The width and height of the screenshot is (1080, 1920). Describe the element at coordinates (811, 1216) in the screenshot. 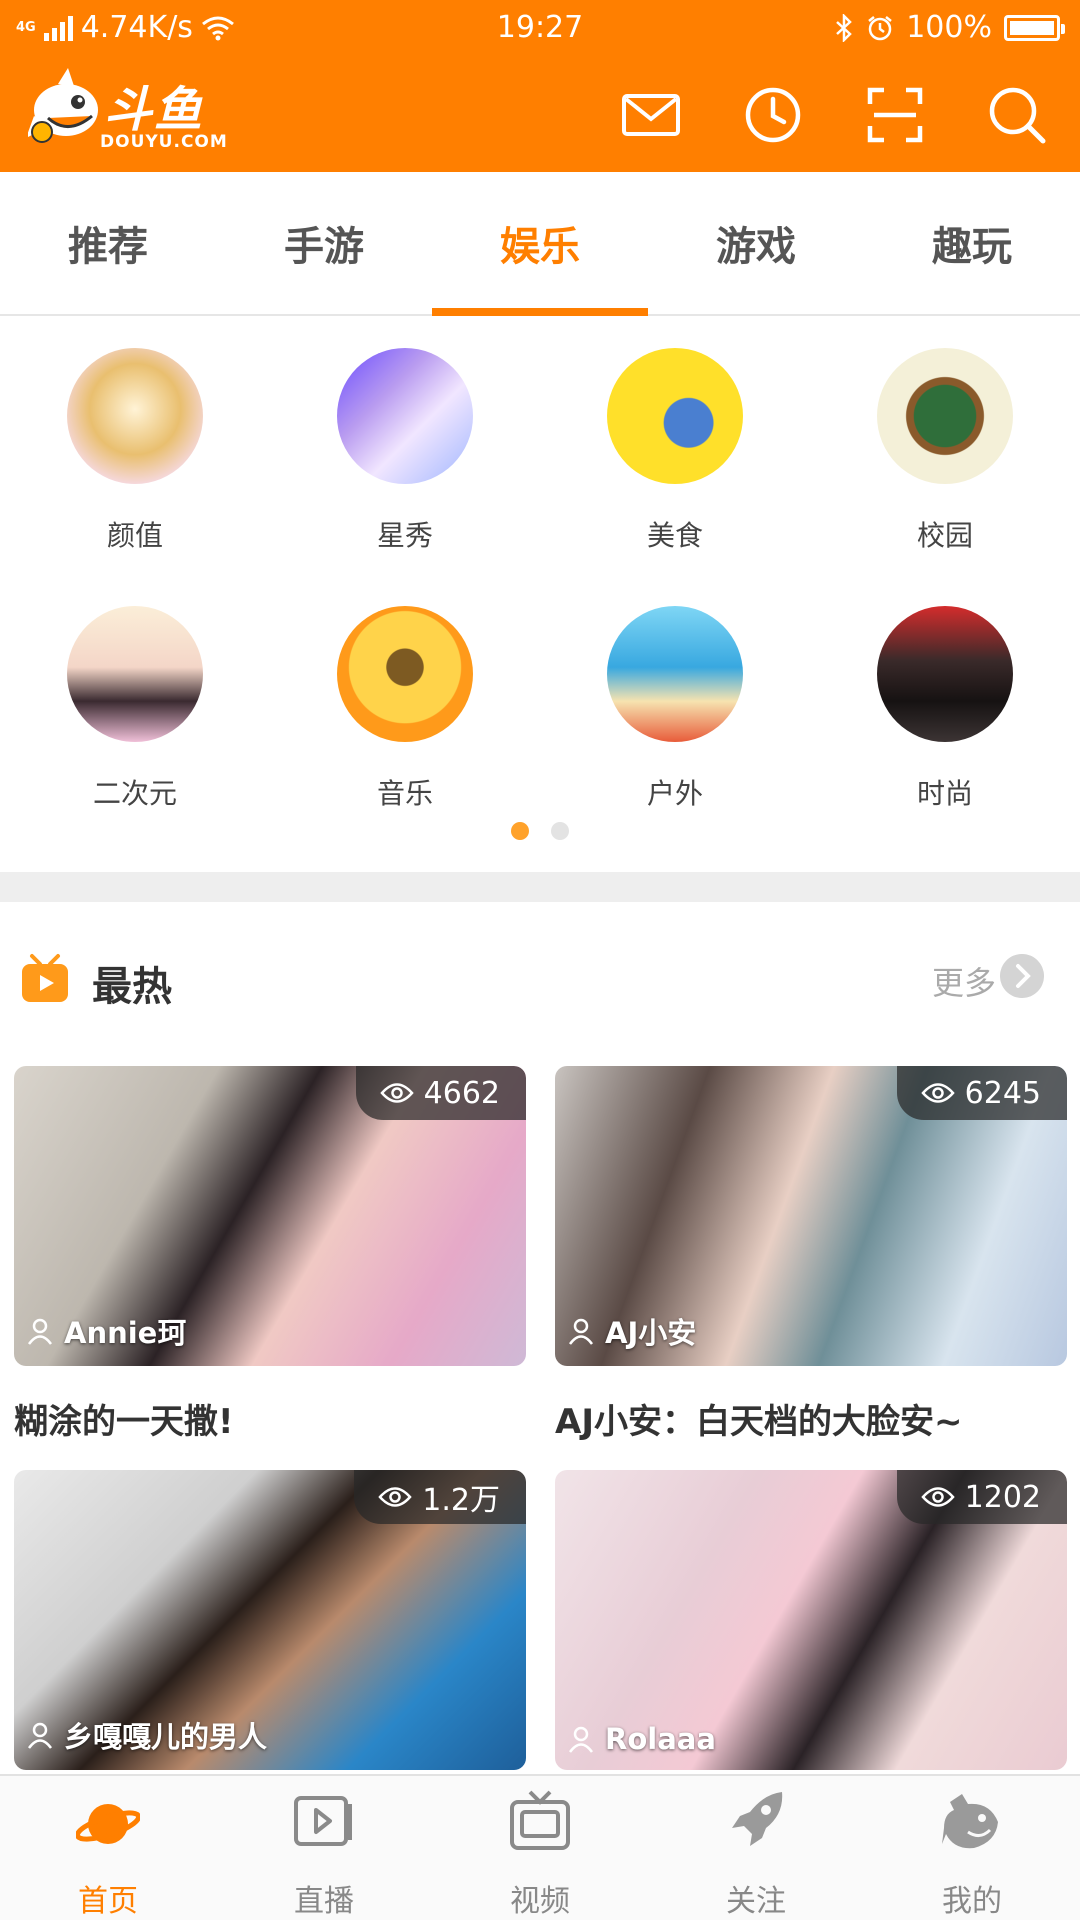

I see `stream-thumbnail: 6245 AJ小安` at that location.